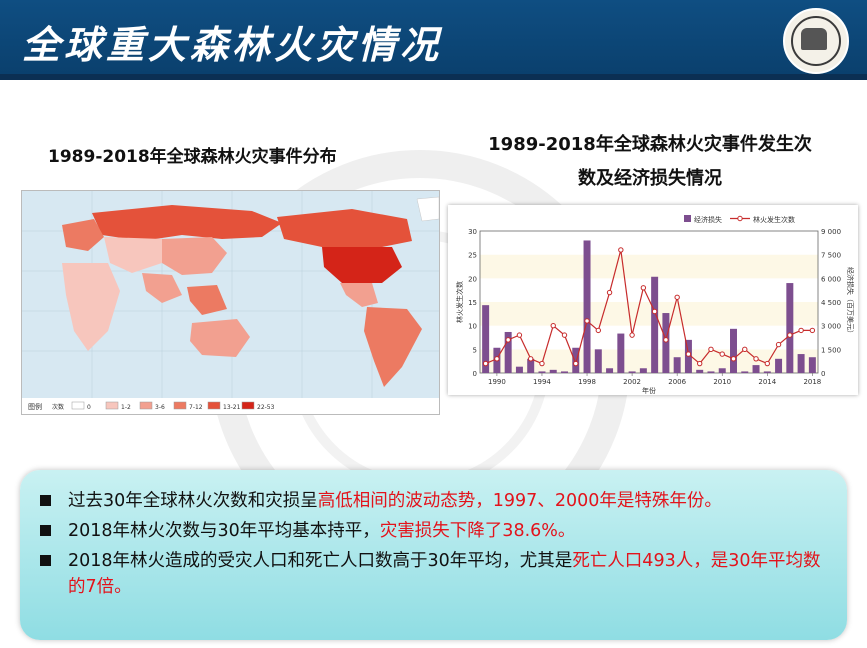 This screenshot has width=867, height=648. Describe the element at coordinates (187, 223) in the screenshot. I see `region-russia` at that location.